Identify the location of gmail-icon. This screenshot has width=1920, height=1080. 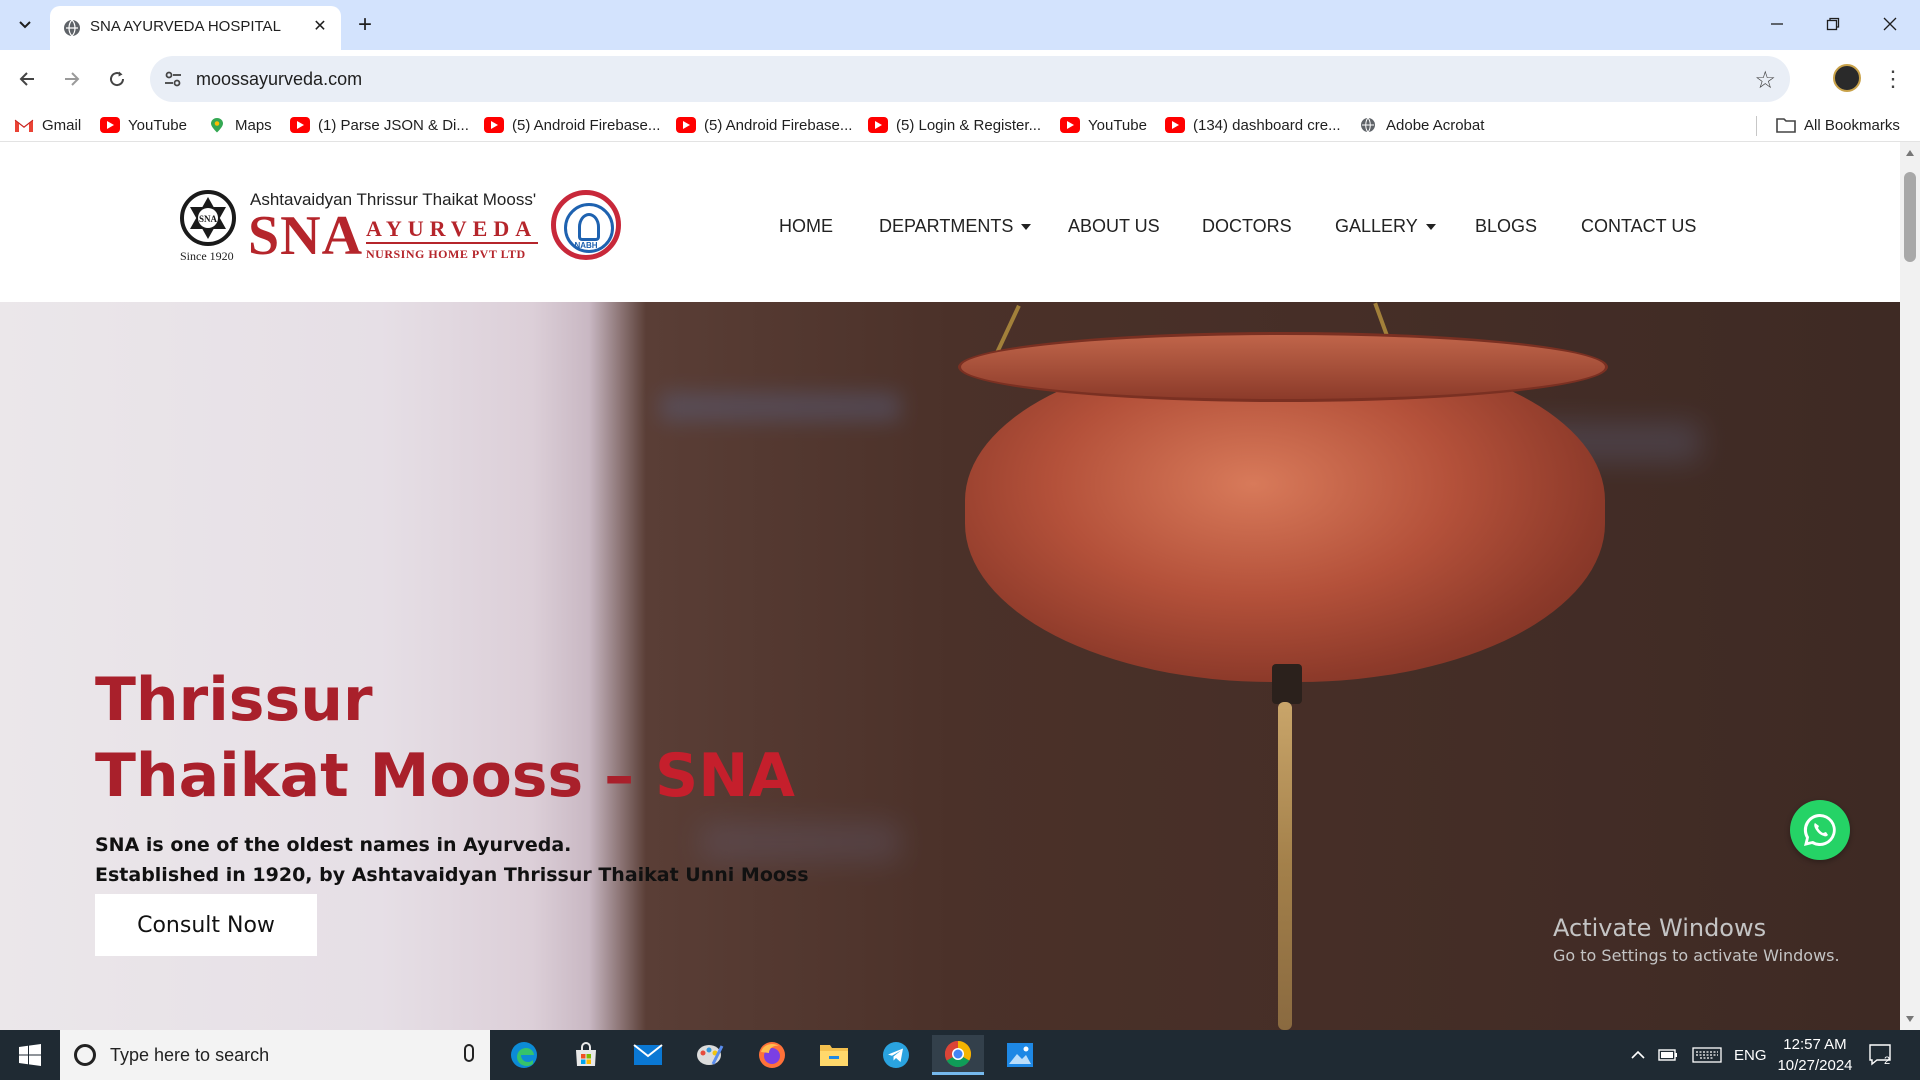
(24, 125).